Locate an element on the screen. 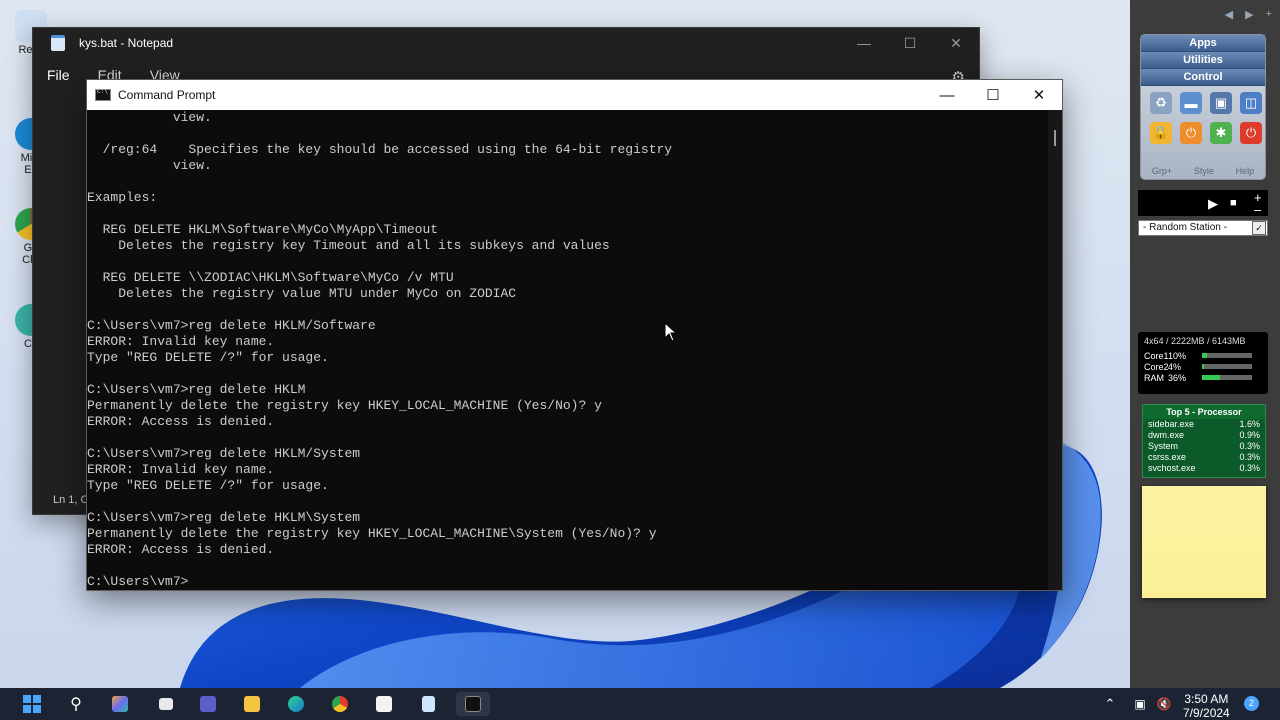 This screenshot has height=720, width=1280. cpu-row-name: RAM is located at coordinates (1154, 377).